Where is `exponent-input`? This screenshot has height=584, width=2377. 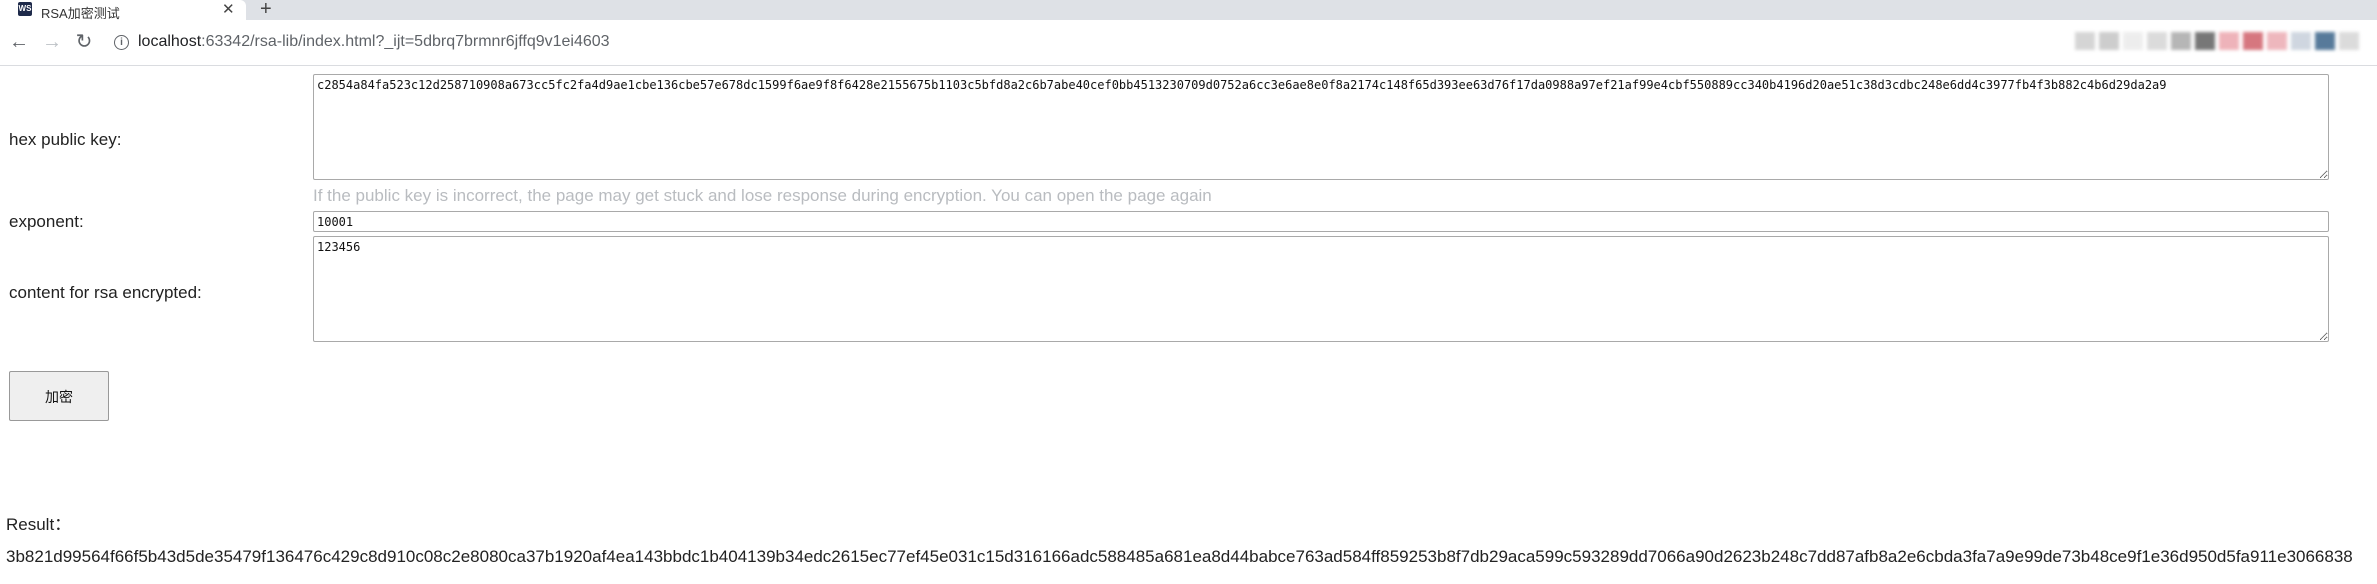 exponent-input is located at coordinates (1321, 221).